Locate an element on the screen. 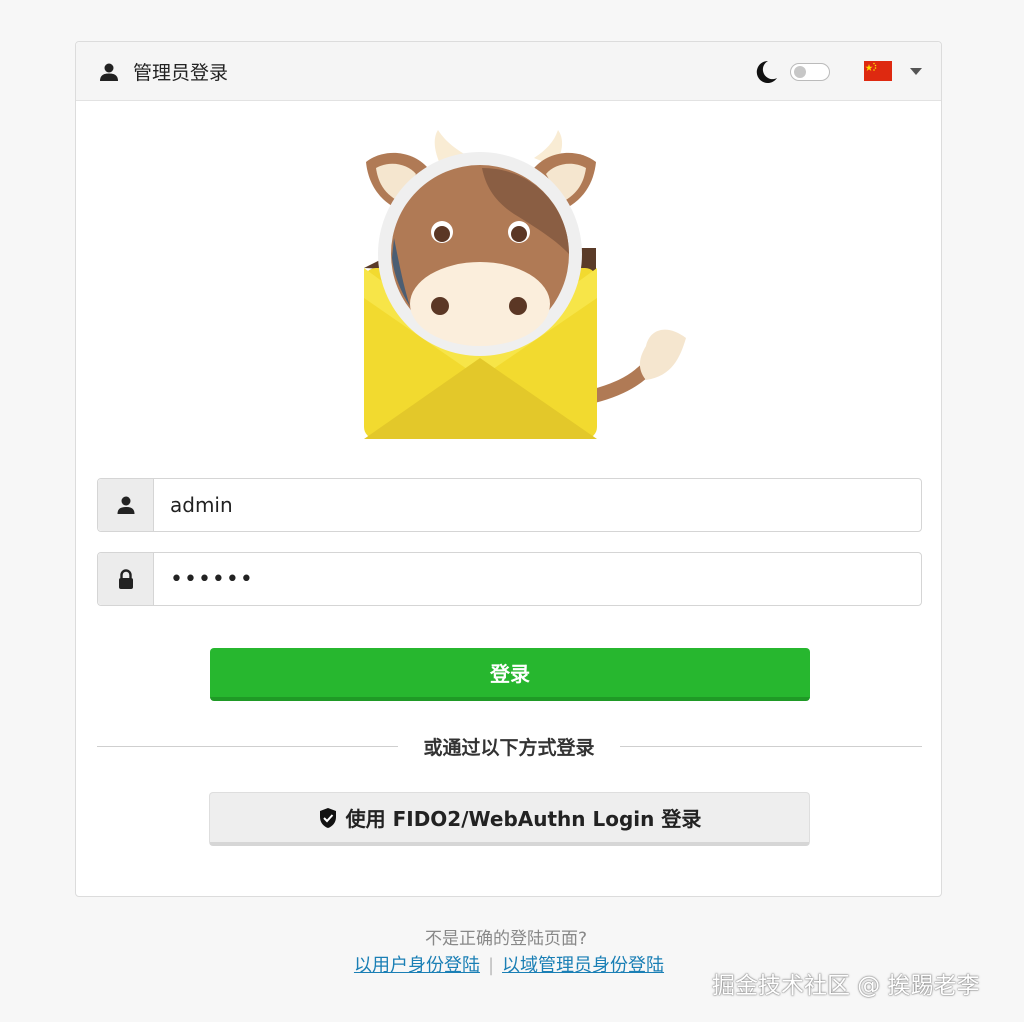 This screenshot has height=1022, width=1024. shield-icon is located at coordinates (327, 817).